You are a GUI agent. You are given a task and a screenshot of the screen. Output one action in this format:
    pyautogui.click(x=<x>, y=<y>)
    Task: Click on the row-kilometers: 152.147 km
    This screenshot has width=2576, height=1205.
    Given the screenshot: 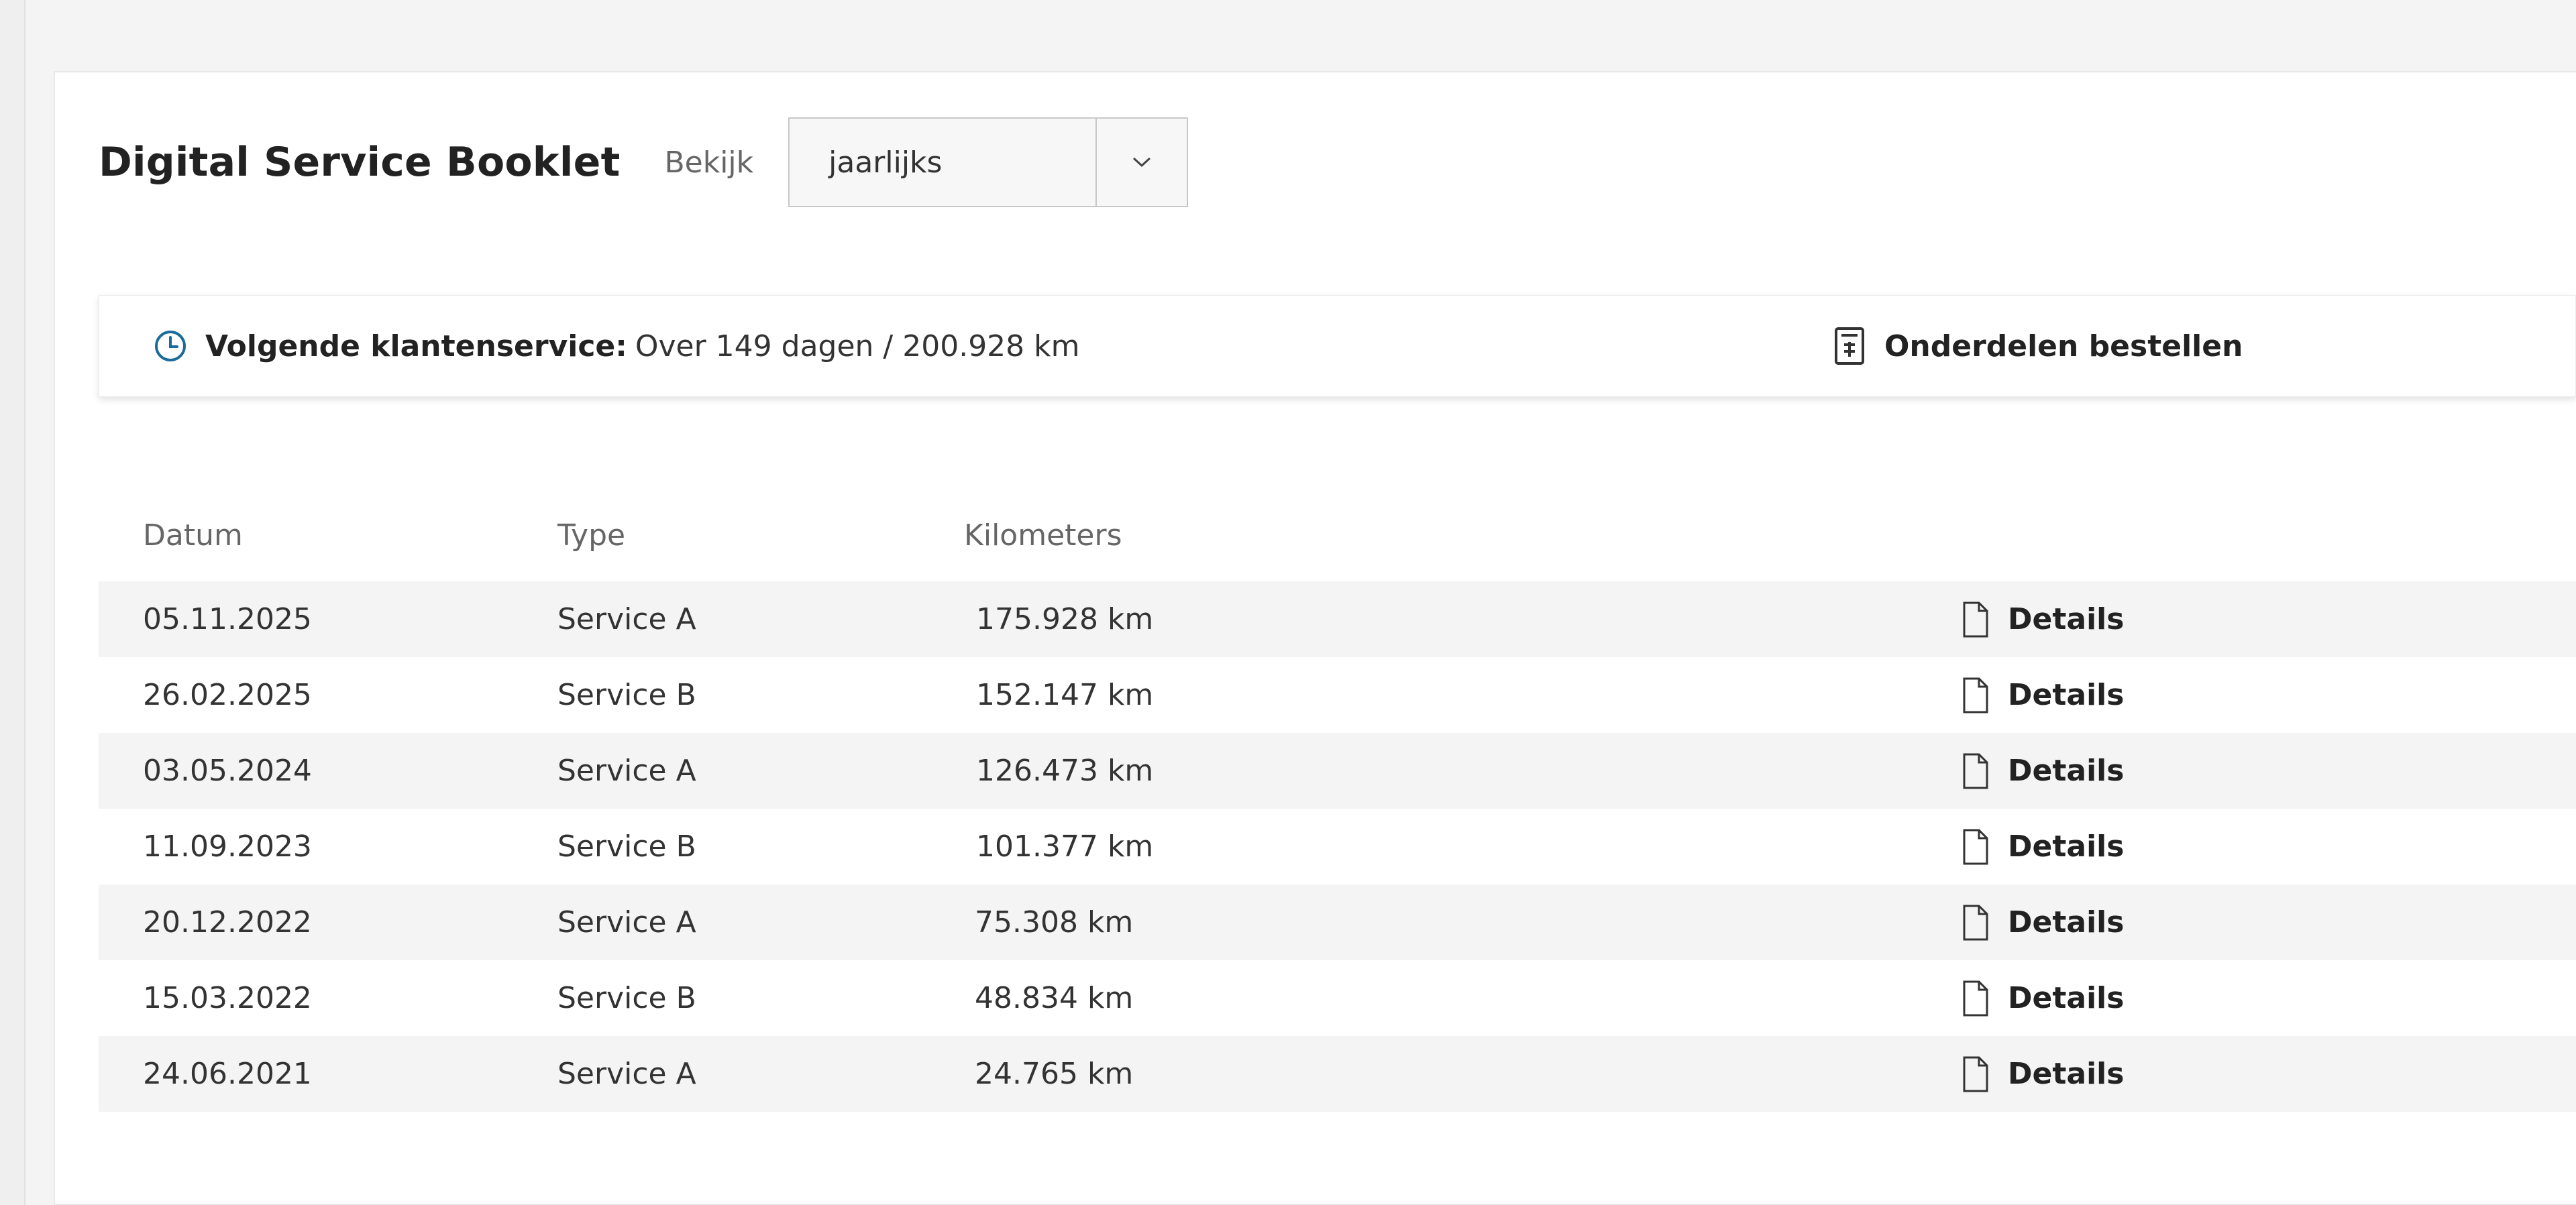 What is the action you would take?
    pyautogui.click(x=1065, y=695)
    